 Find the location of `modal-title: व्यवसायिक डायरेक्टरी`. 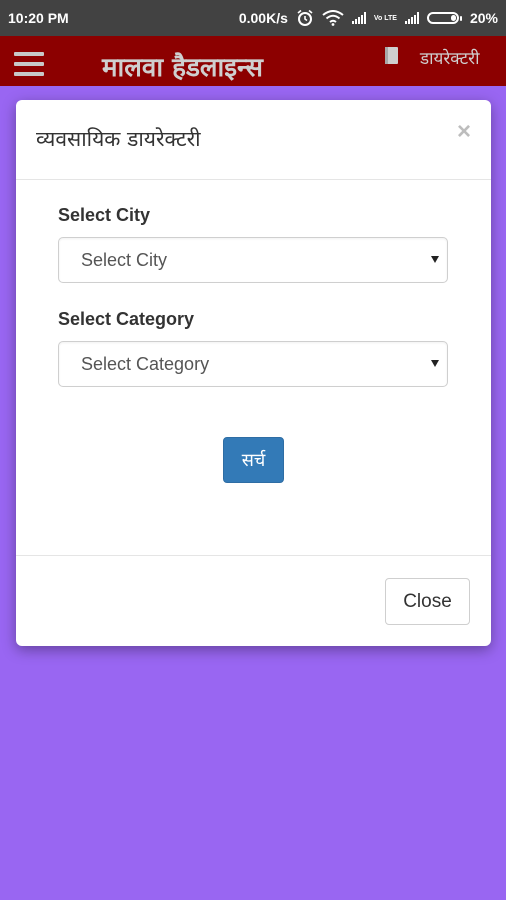

modal-title: व्यवसायिक डायरेक्टरी is located at coordinates (118, 139).